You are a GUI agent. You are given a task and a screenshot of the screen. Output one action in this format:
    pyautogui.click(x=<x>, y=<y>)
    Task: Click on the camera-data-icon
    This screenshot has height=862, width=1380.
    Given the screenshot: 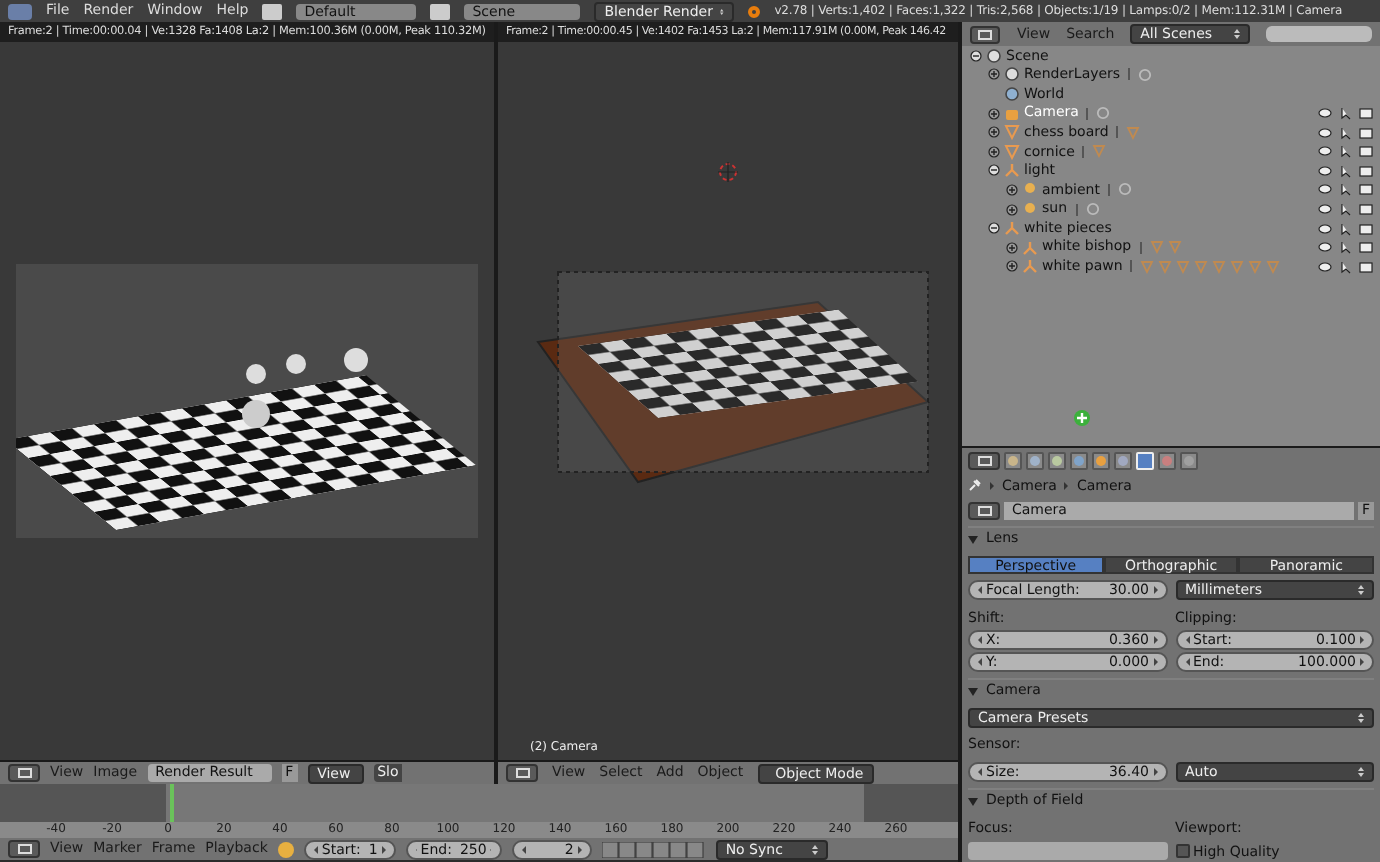 What is the action you would take?
    pyautogui.click(x=1103, y=113)
    